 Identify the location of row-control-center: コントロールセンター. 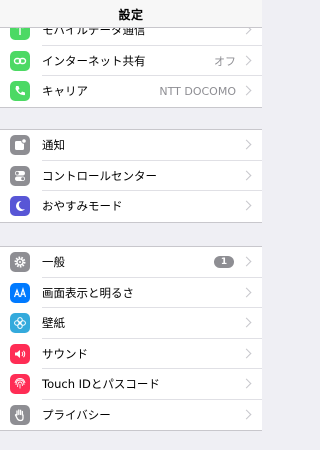
(131, 176).